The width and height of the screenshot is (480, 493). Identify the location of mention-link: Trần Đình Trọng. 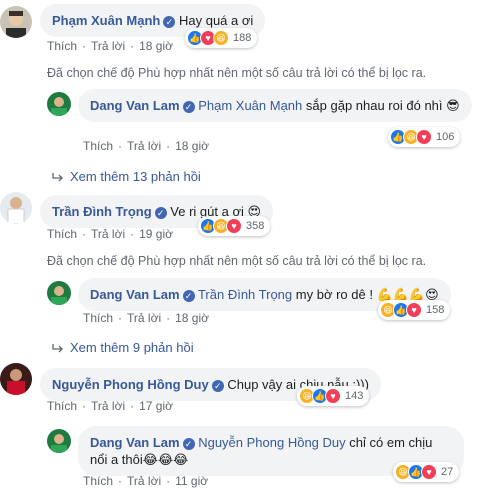
(245, 294).